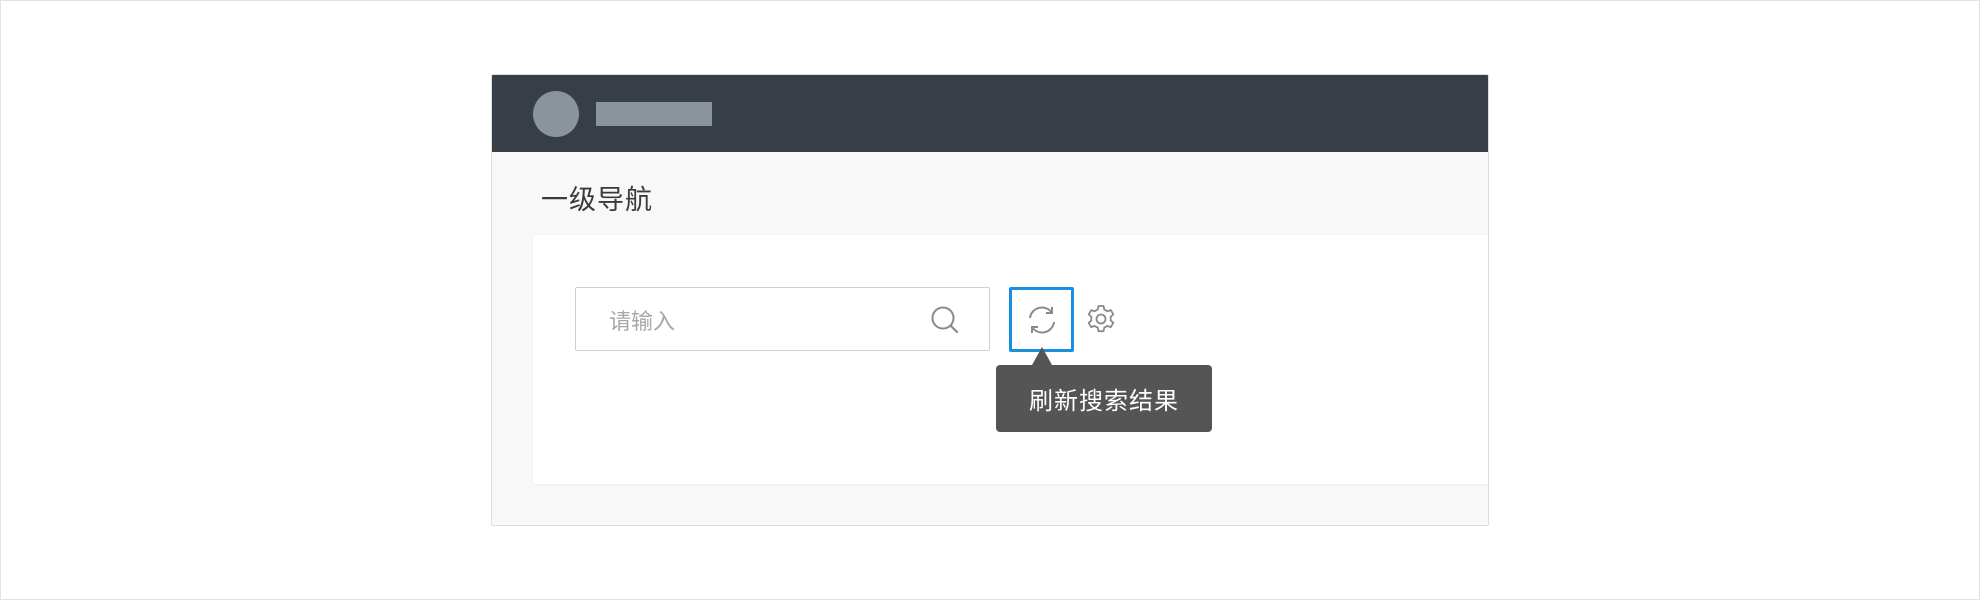 The width and height of the screenshot is (1980, 600). I want to click on tooltip-arrow, so click(1042, 356).